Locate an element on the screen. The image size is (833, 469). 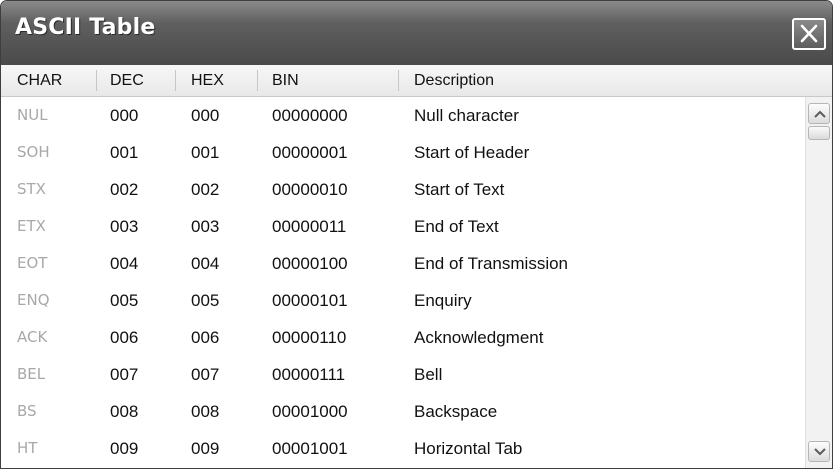
cell-dec: 003 is located at coordinates (124, 226).